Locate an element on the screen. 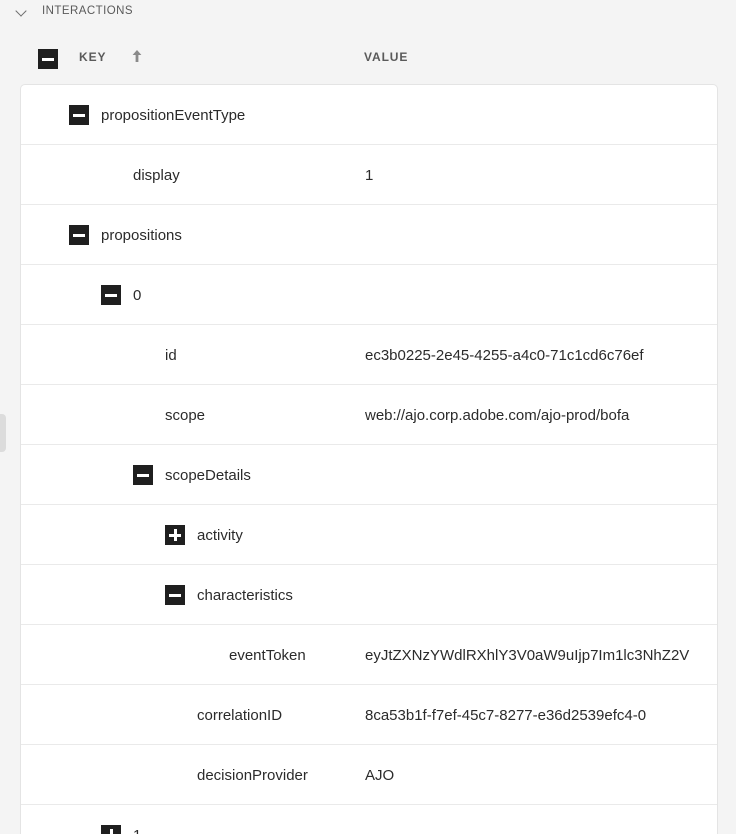  row-key-label: 0 is located at coordinates (137, 295).